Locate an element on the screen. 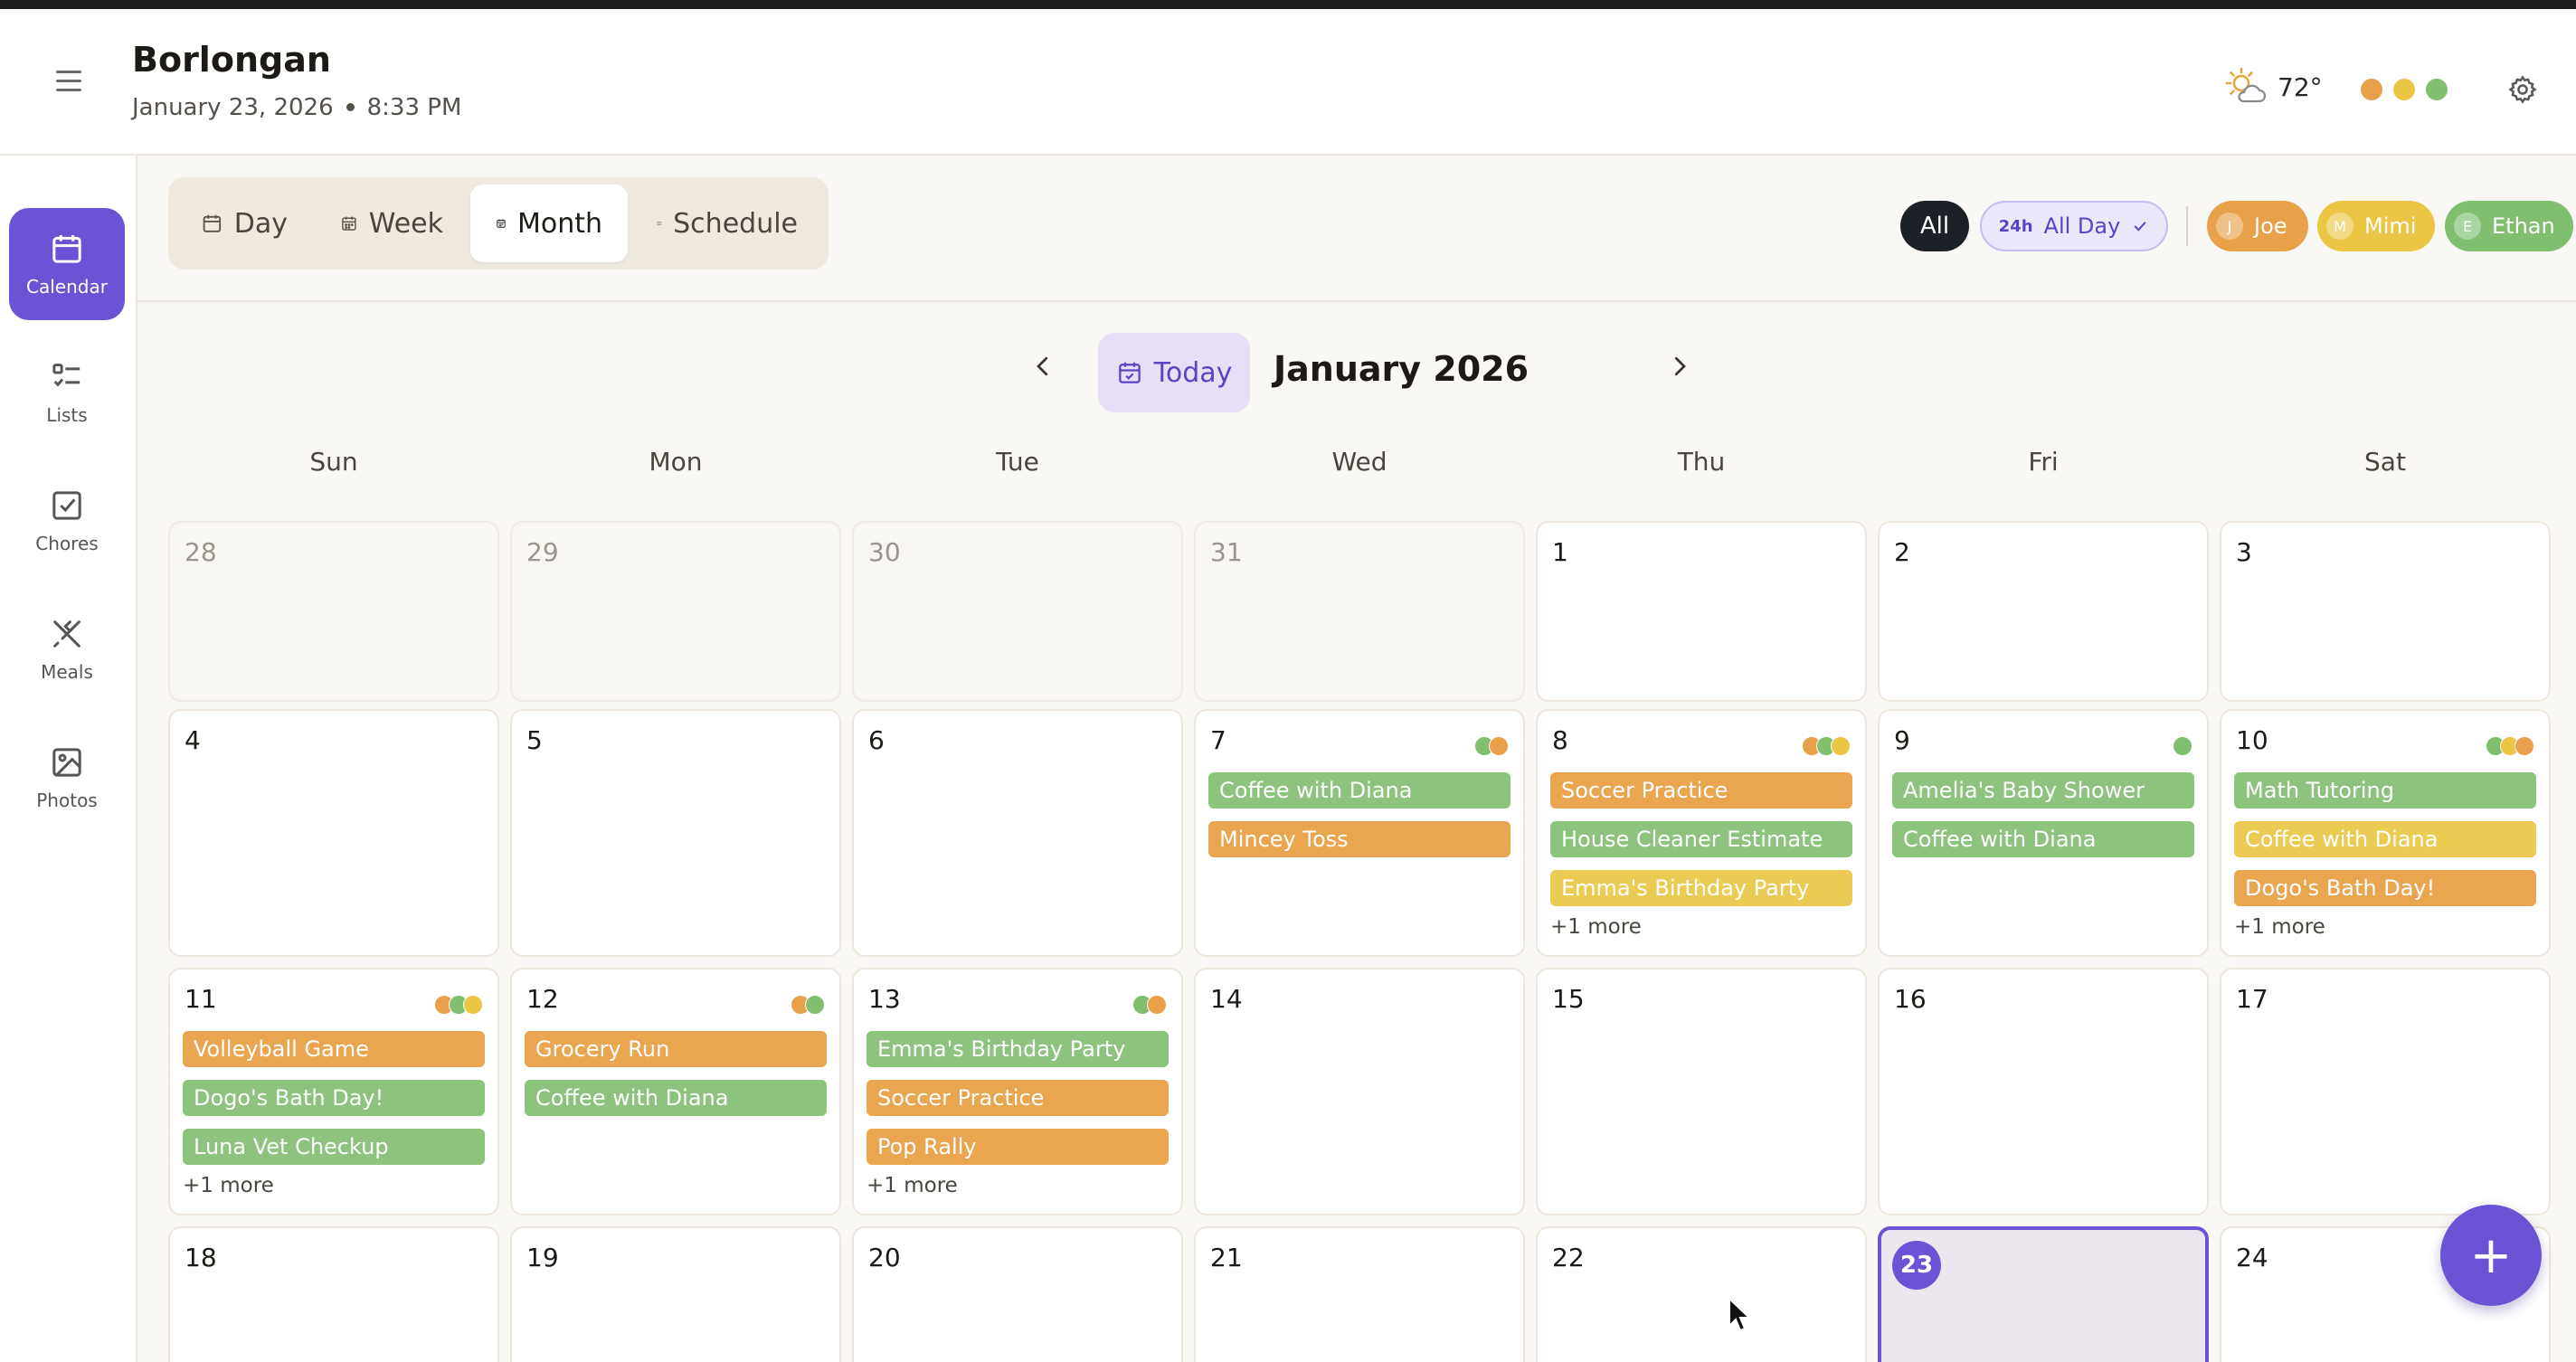  gear-icon is located at coordinates (2522, 89).